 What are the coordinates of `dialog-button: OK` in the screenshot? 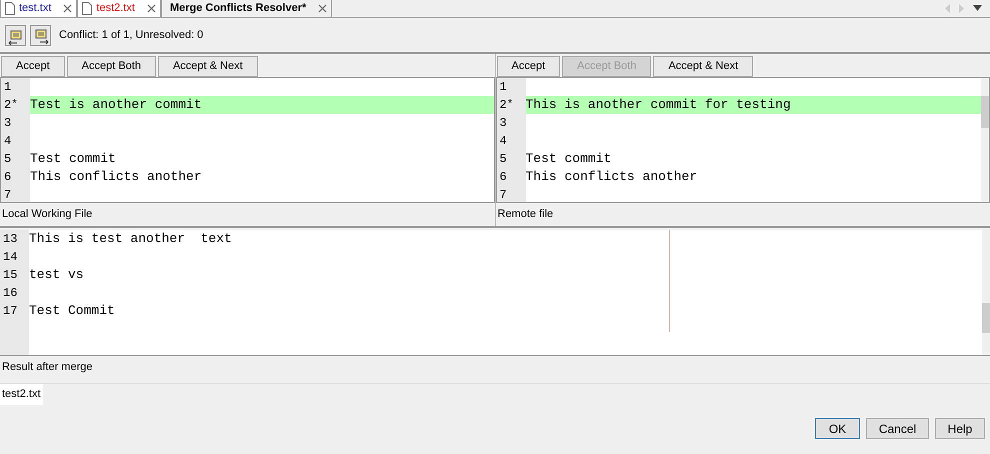 It's located at (837, 428).